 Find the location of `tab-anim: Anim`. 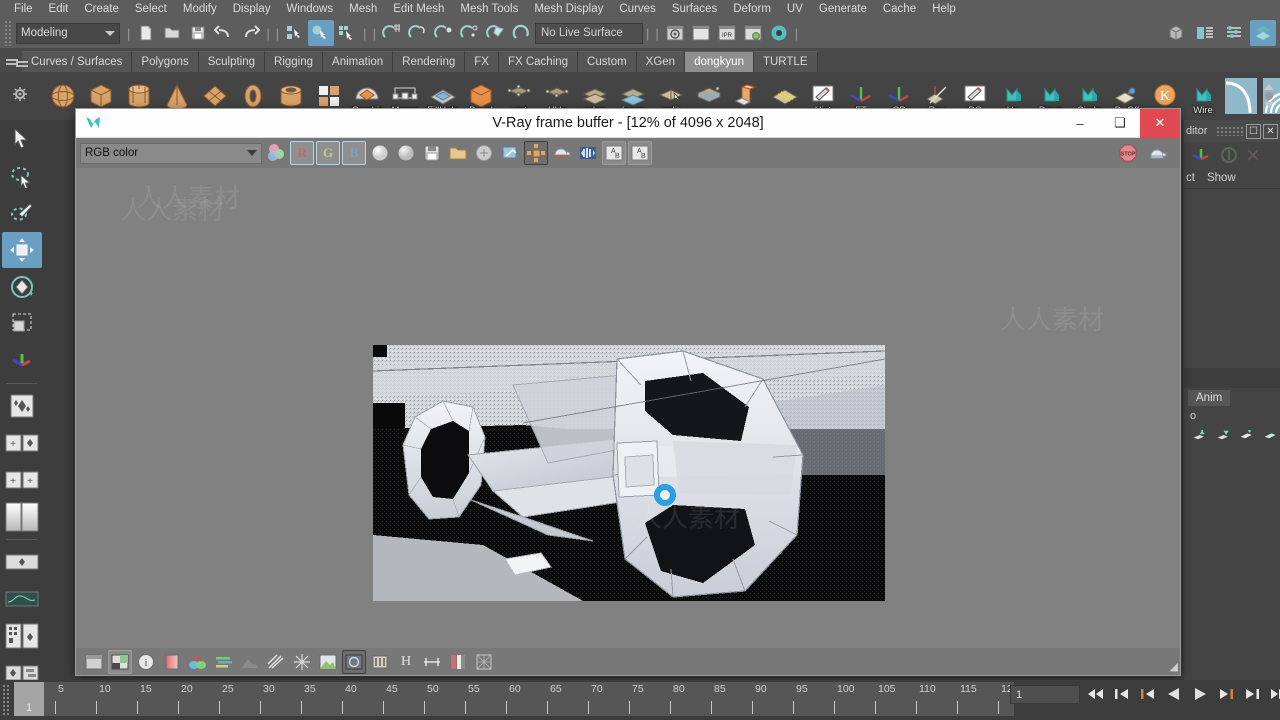

tab-anim: Anim is located at coordinates (1209, 398).